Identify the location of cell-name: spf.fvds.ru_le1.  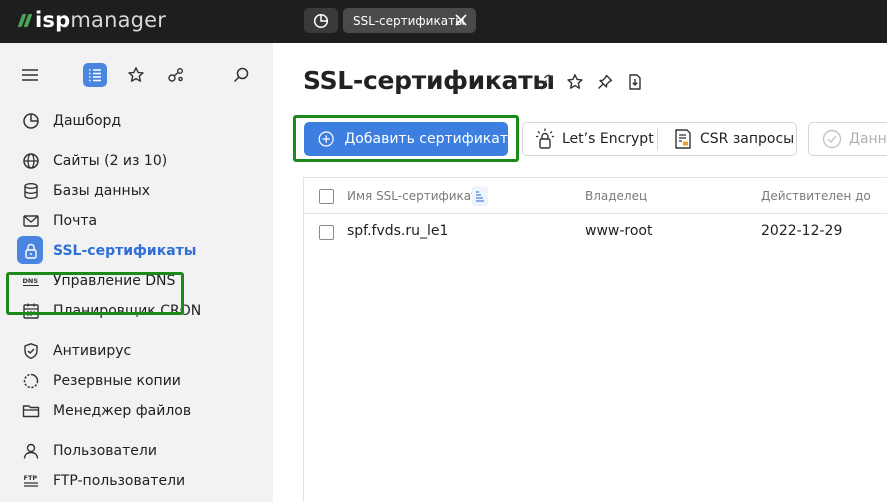
(398, 231).